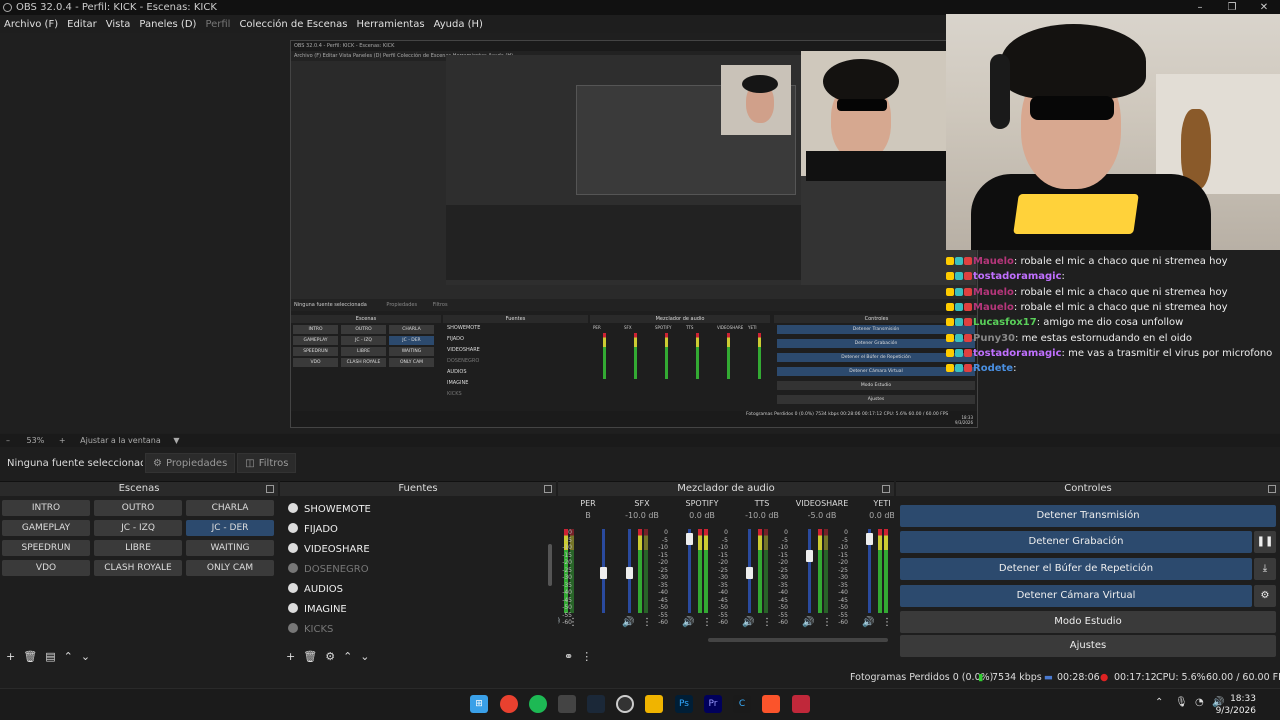 The image size is (1280, 720). I want to click on menu-editar: Editar, so click(82, 24).